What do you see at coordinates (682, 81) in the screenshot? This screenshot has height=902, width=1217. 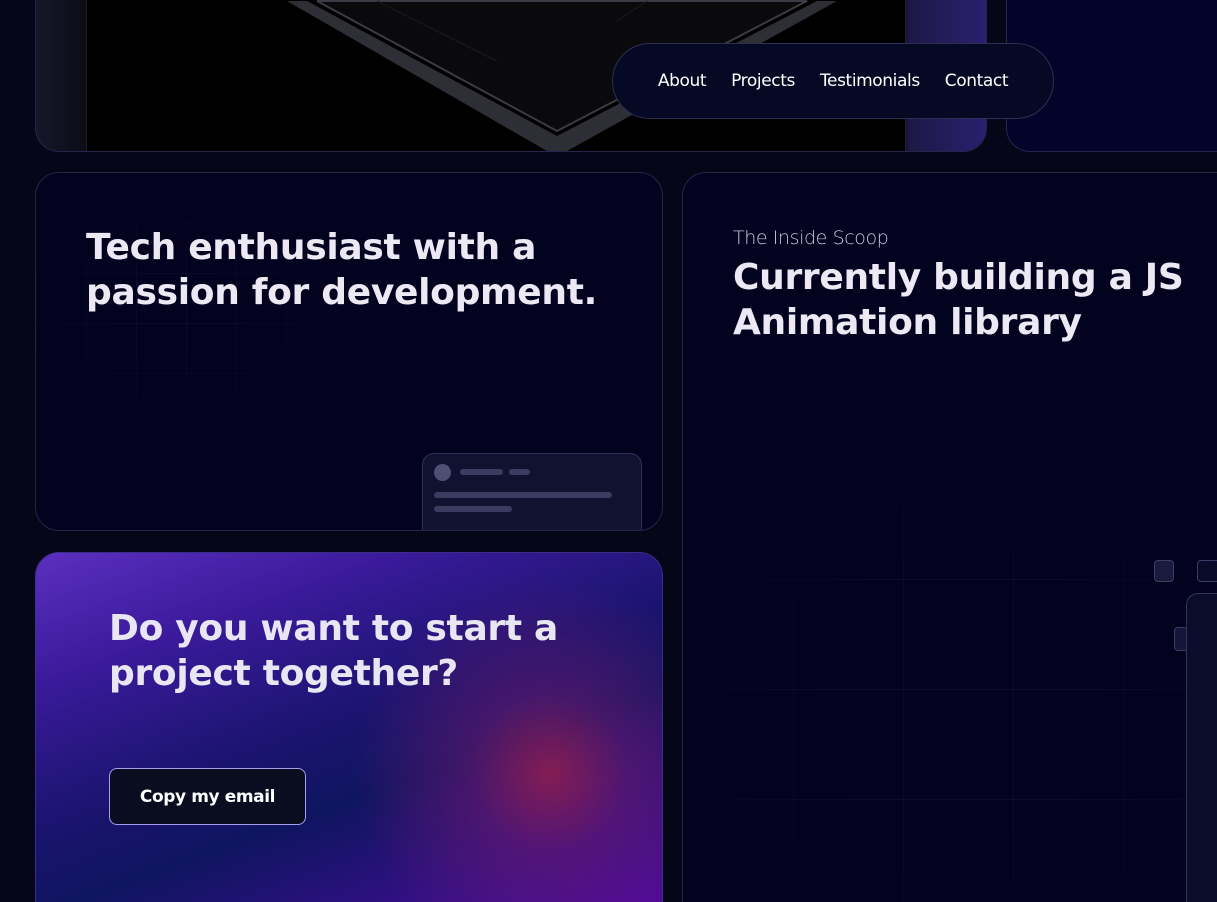 I see `nav-link-about: About` at bounding box center [682, 81].